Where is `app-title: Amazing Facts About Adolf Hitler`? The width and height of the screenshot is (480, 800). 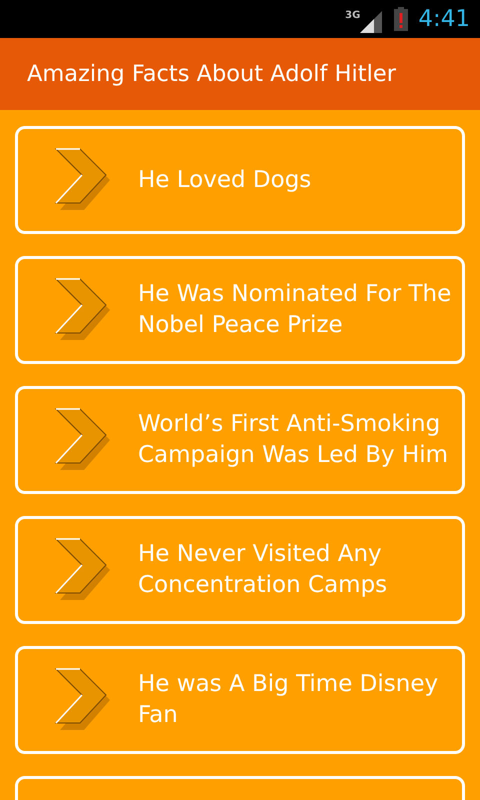 app-title: Amazing Facts About Adolf Hitler is located at coordinates (211, 74).